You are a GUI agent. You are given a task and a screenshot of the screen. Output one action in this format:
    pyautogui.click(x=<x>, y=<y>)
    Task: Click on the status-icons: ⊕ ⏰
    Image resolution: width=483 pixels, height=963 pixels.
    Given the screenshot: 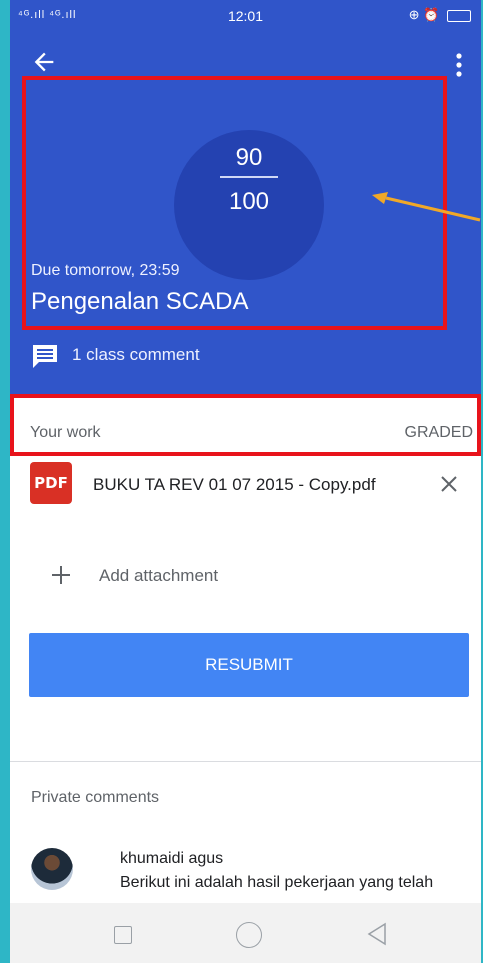 What is the action you would take?
    pyautogui.click(x=440, y=15)
    